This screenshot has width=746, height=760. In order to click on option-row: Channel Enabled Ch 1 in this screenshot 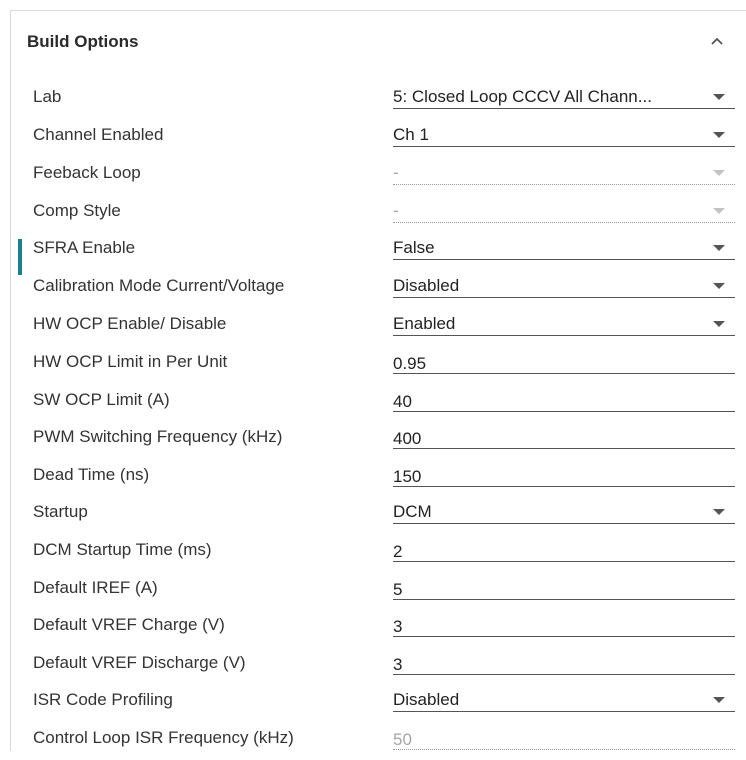, I will do `click(378, 138)`.